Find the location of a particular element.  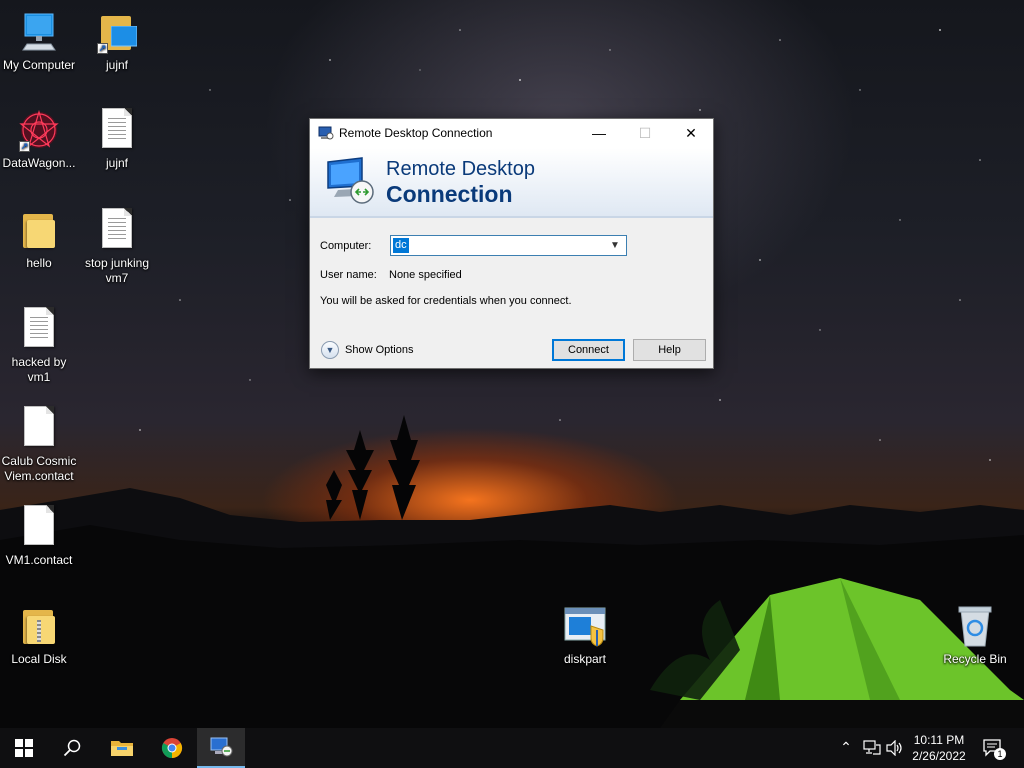

banner-title-line2: Connection is located at coordinates (449, 194).